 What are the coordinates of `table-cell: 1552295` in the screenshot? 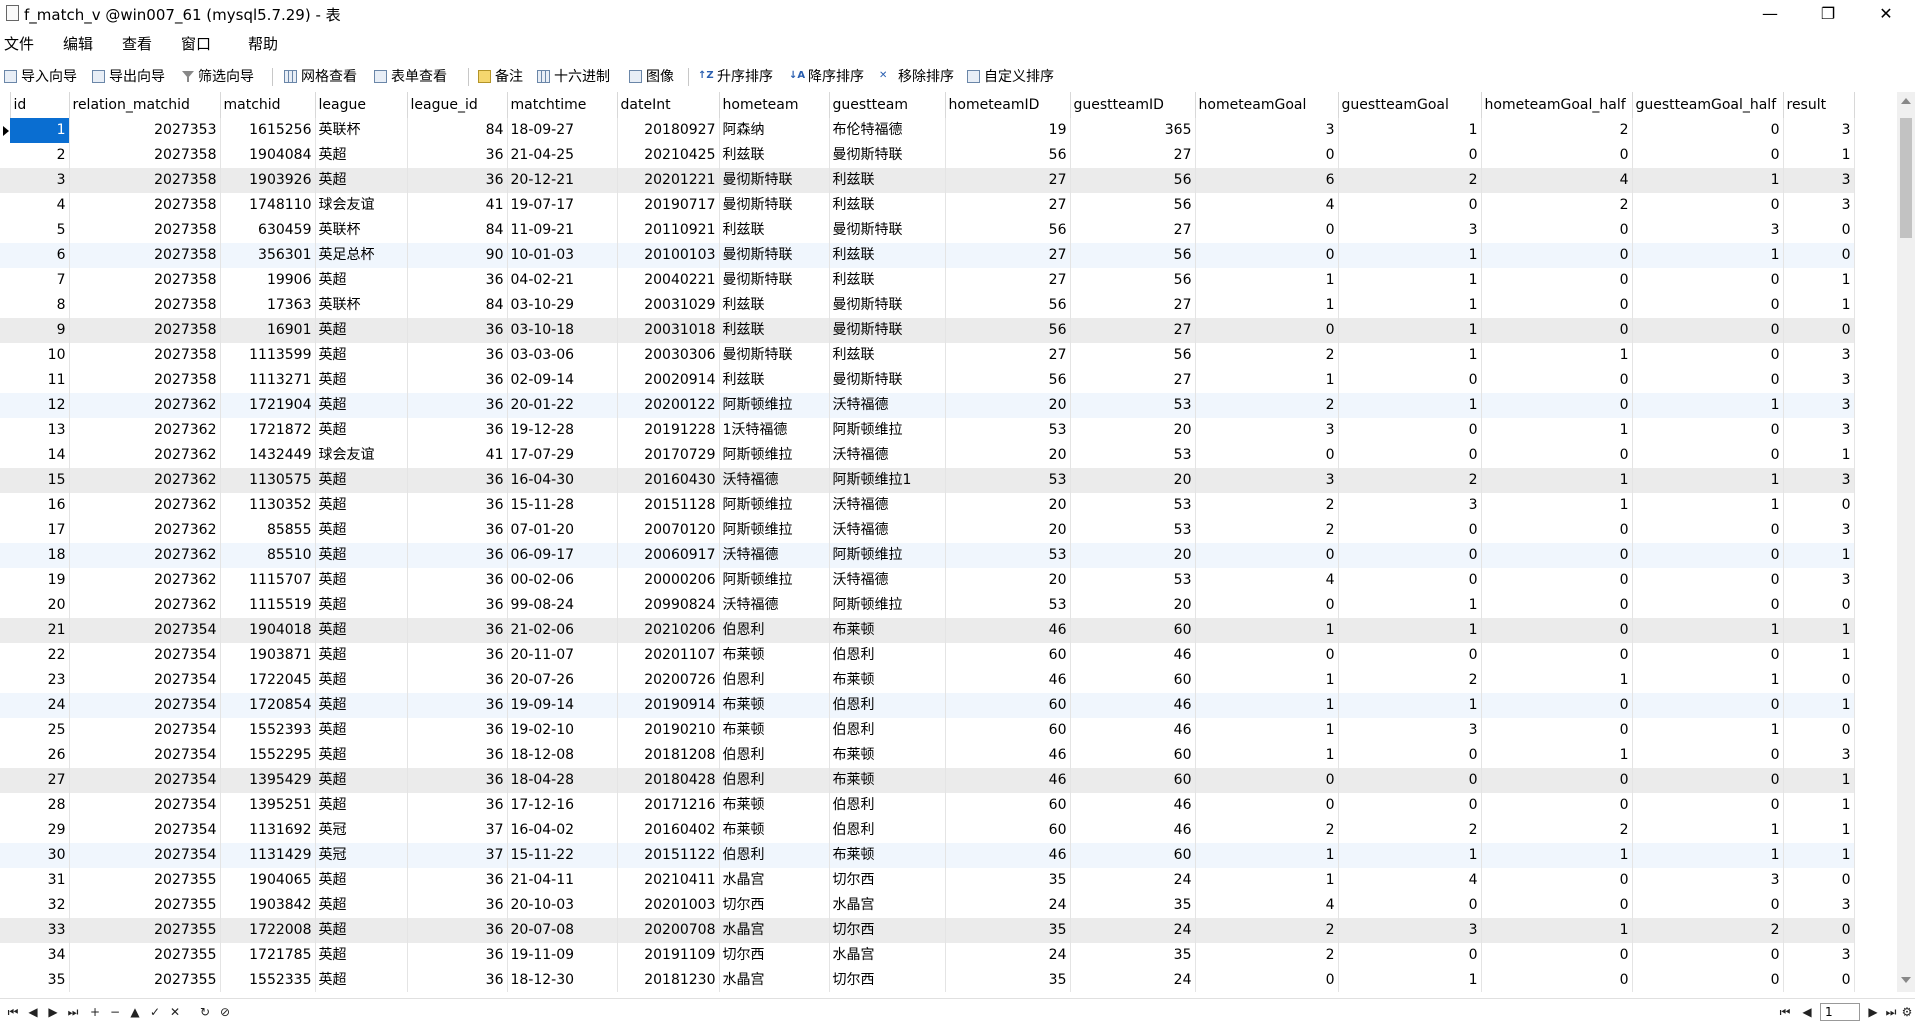 It's located at (268, 755).